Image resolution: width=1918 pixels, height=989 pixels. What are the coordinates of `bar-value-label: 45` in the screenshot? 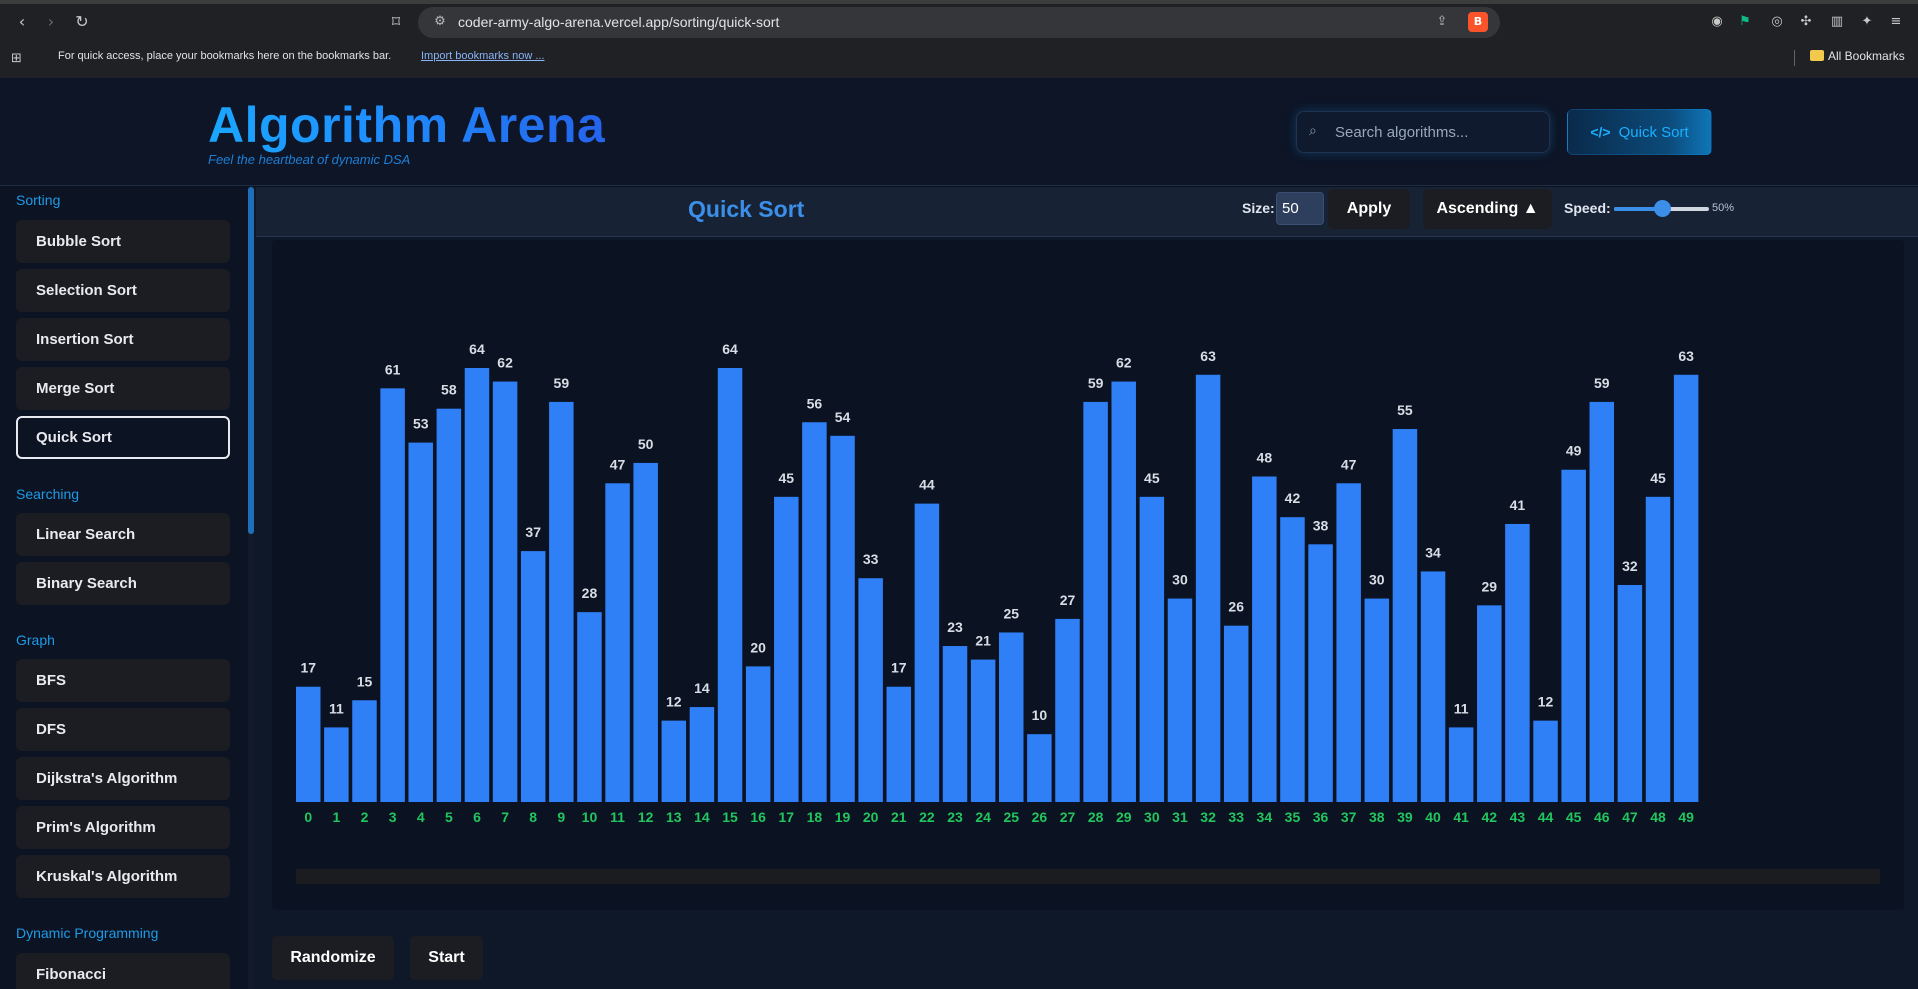 It's located at (1658, 478).